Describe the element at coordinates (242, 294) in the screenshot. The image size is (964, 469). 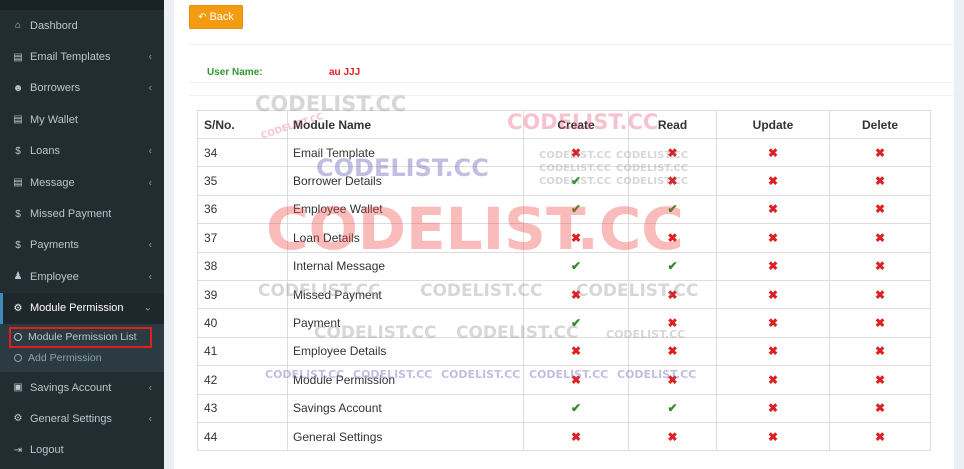
I see `cell-sno: 39` at that location.